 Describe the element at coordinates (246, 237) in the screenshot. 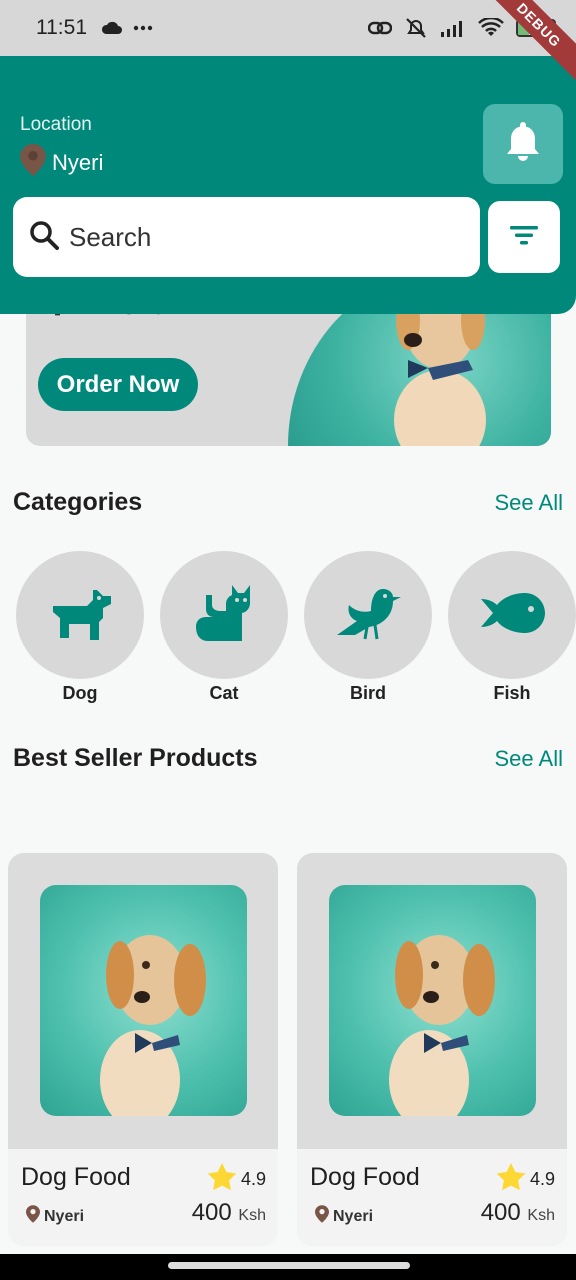

I see `search-input: Search` at that location.